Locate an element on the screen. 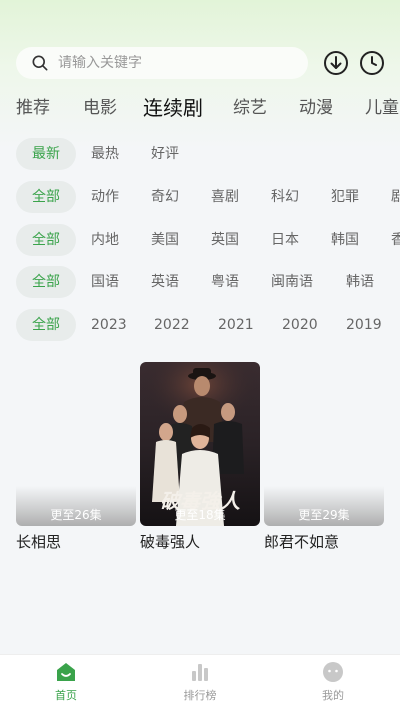 This screenshot has width=400, height=711. chip-hottest: 最热 is located at coordinates (105, 154).